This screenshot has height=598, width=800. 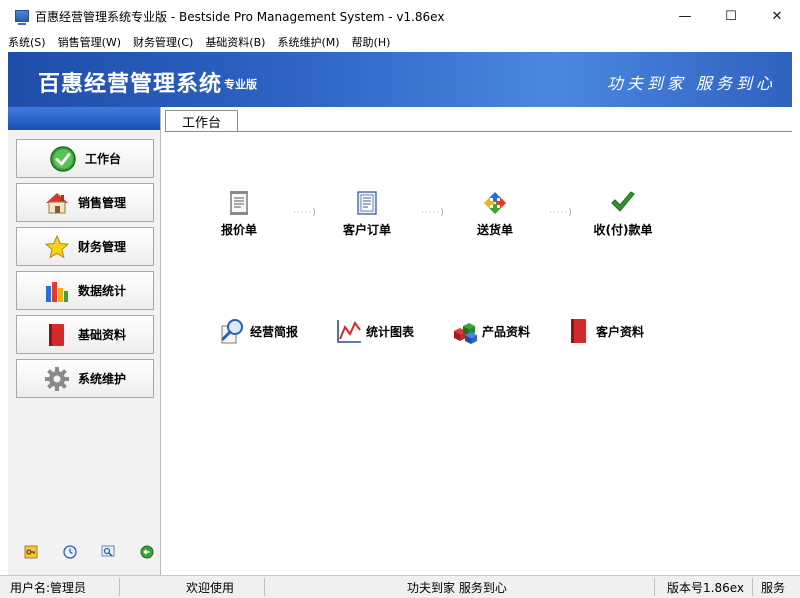 What do you see at coordinates (494, 230) in the screenshot?
I see `flow-label: 送货单` at bounding box center [494, 230].